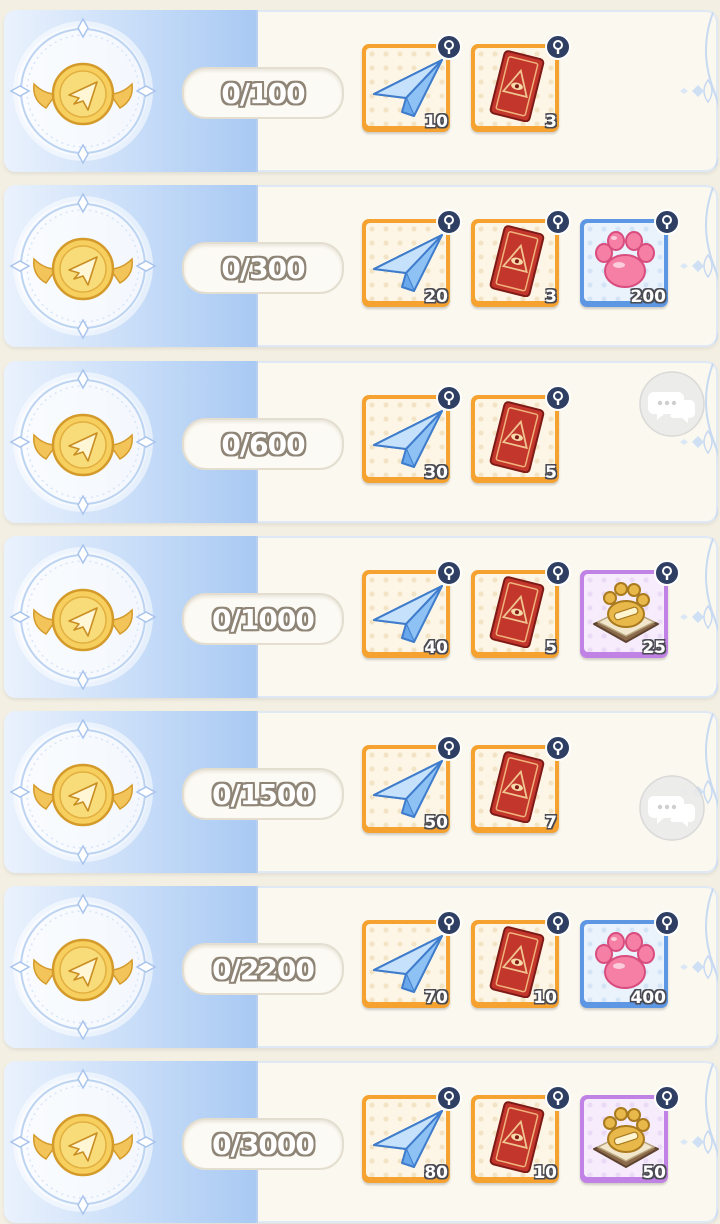 The image size is (720, 1224). I want to click on tier-progress-counter: 0/600, so click(263, 444).